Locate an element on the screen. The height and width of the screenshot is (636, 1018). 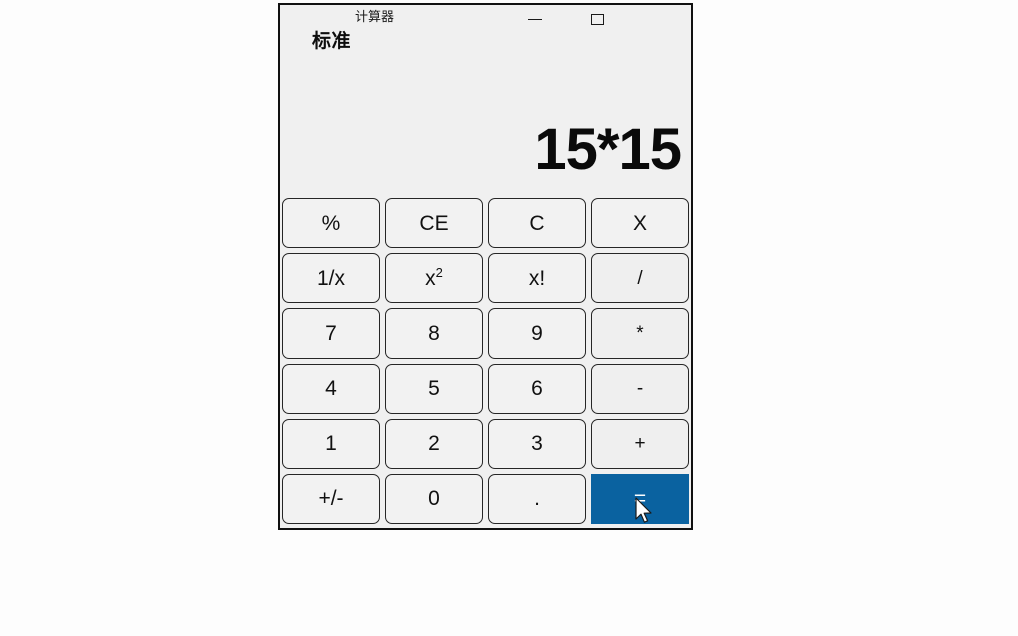
key-add-label: + is located at coordinates (640, 444).